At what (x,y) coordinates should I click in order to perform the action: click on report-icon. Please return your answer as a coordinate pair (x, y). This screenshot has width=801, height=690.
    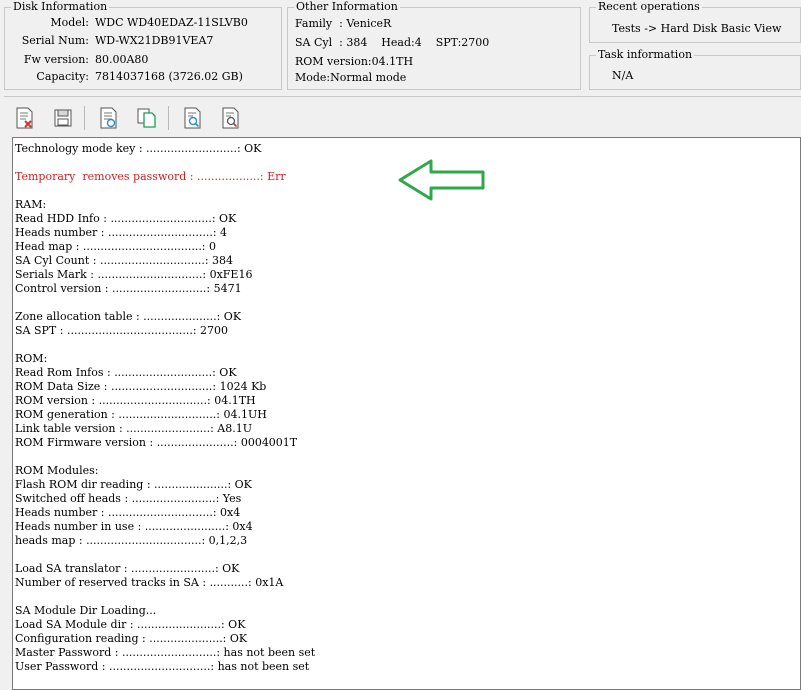
    Looking at the image, I should click on (108, 118).